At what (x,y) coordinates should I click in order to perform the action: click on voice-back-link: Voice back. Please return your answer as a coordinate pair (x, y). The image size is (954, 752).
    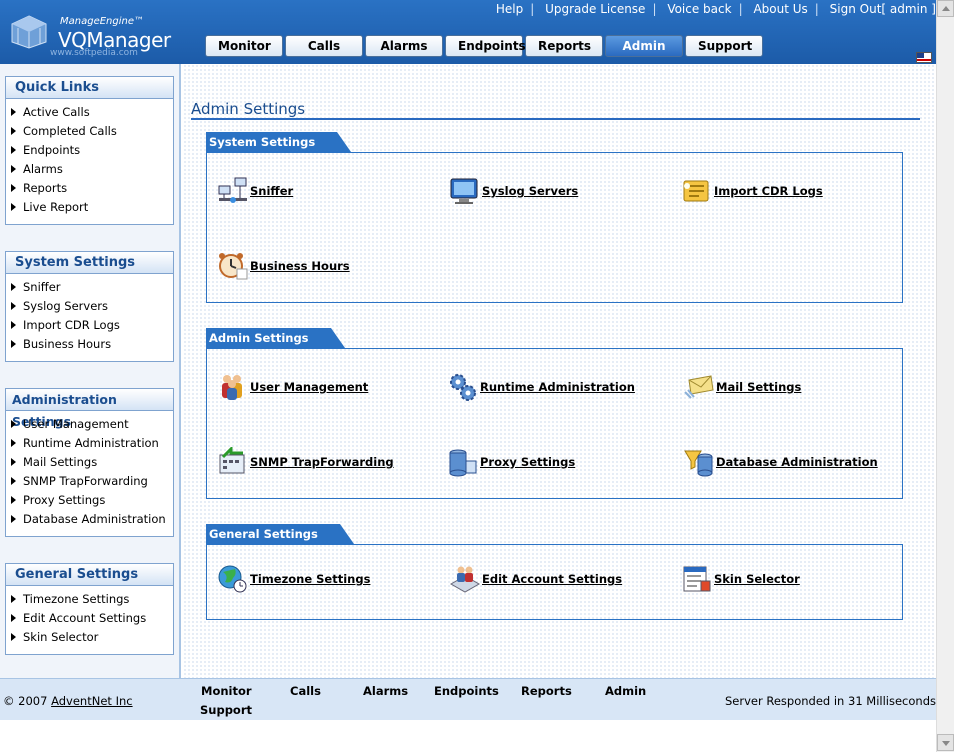
    Looking at the image, I should click on (699, 9).